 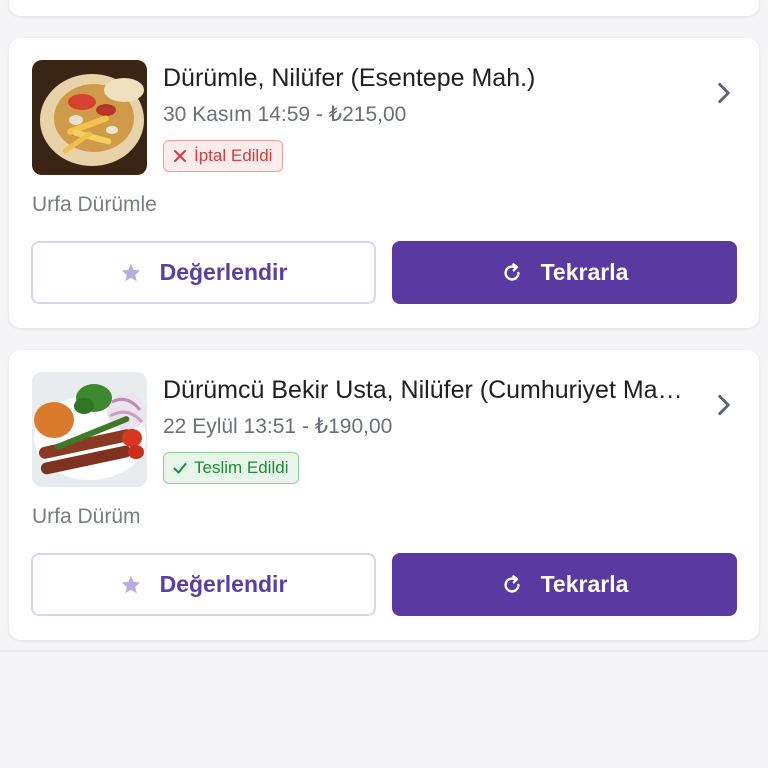 What do you see at coordinates (86, 516) in the screenshot?
I see `order-items: Urfa Dürüm` at bounding box center [86, 516].